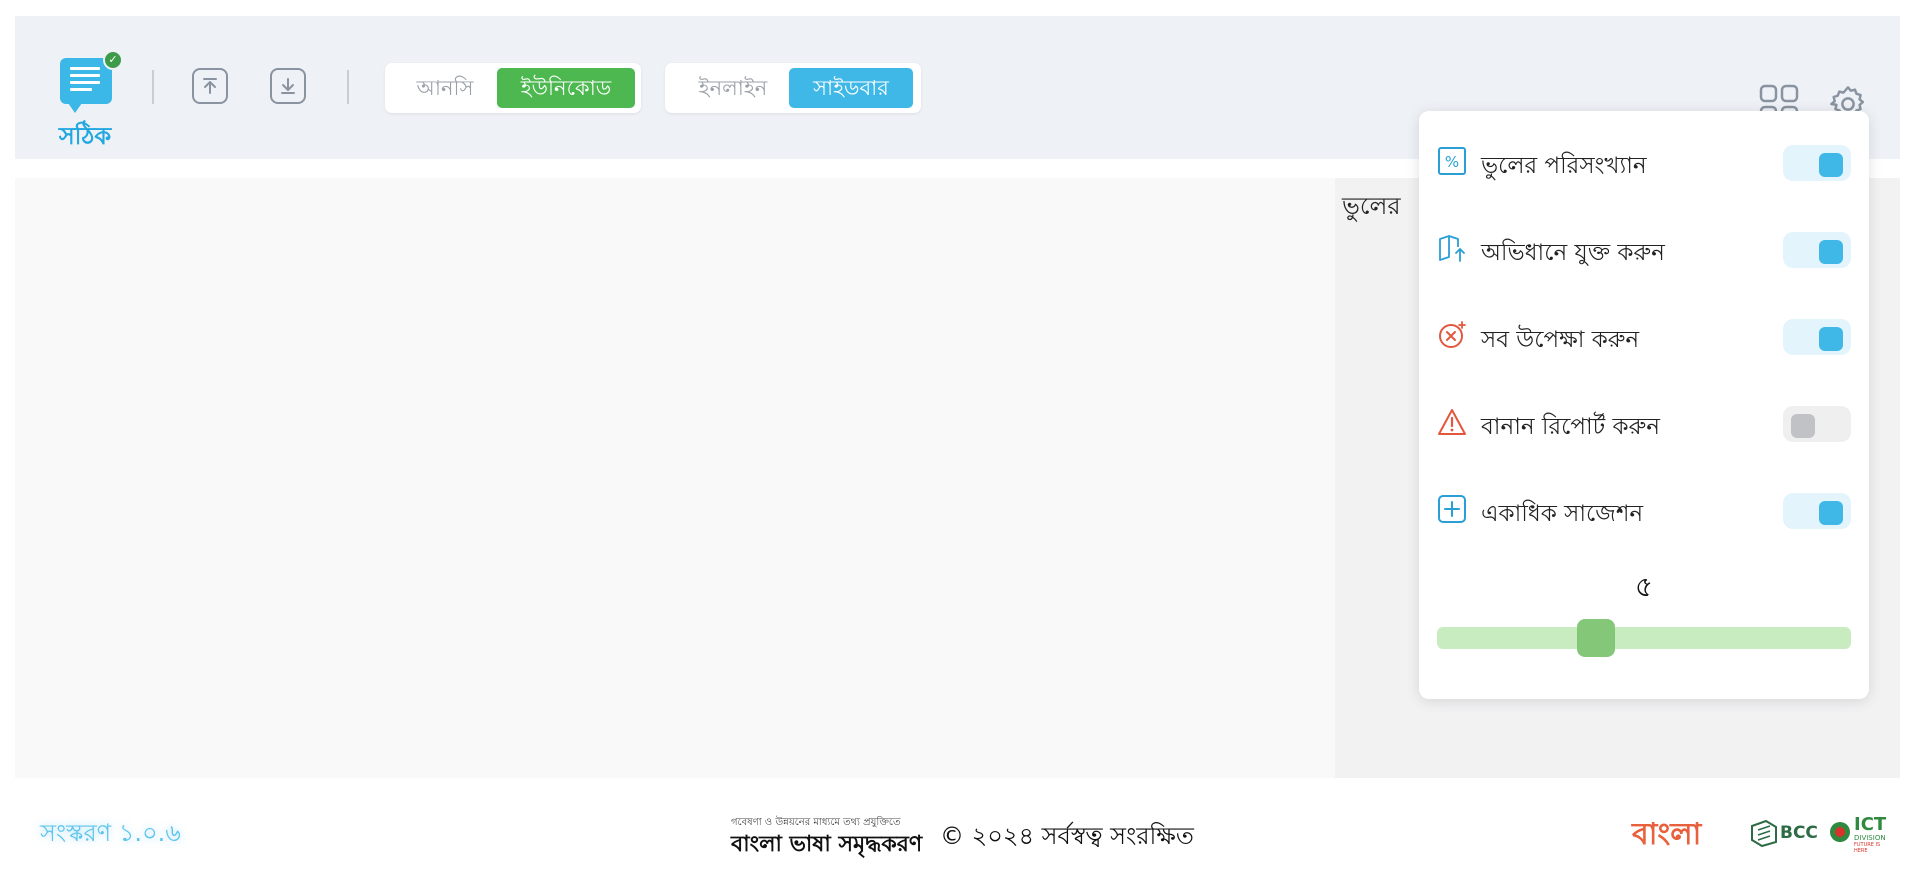  Describe the element at coordinates (1644, 638) in the screenshot. I see `suggestion-count-slider-track` at that location.